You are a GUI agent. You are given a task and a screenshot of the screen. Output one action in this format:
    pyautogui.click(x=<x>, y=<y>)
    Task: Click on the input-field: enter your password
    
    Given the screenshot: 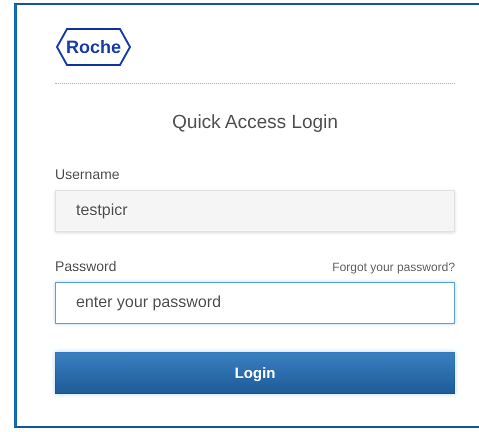 What is the action you would take?
    pyautogui.click(x=255, y=303)
    